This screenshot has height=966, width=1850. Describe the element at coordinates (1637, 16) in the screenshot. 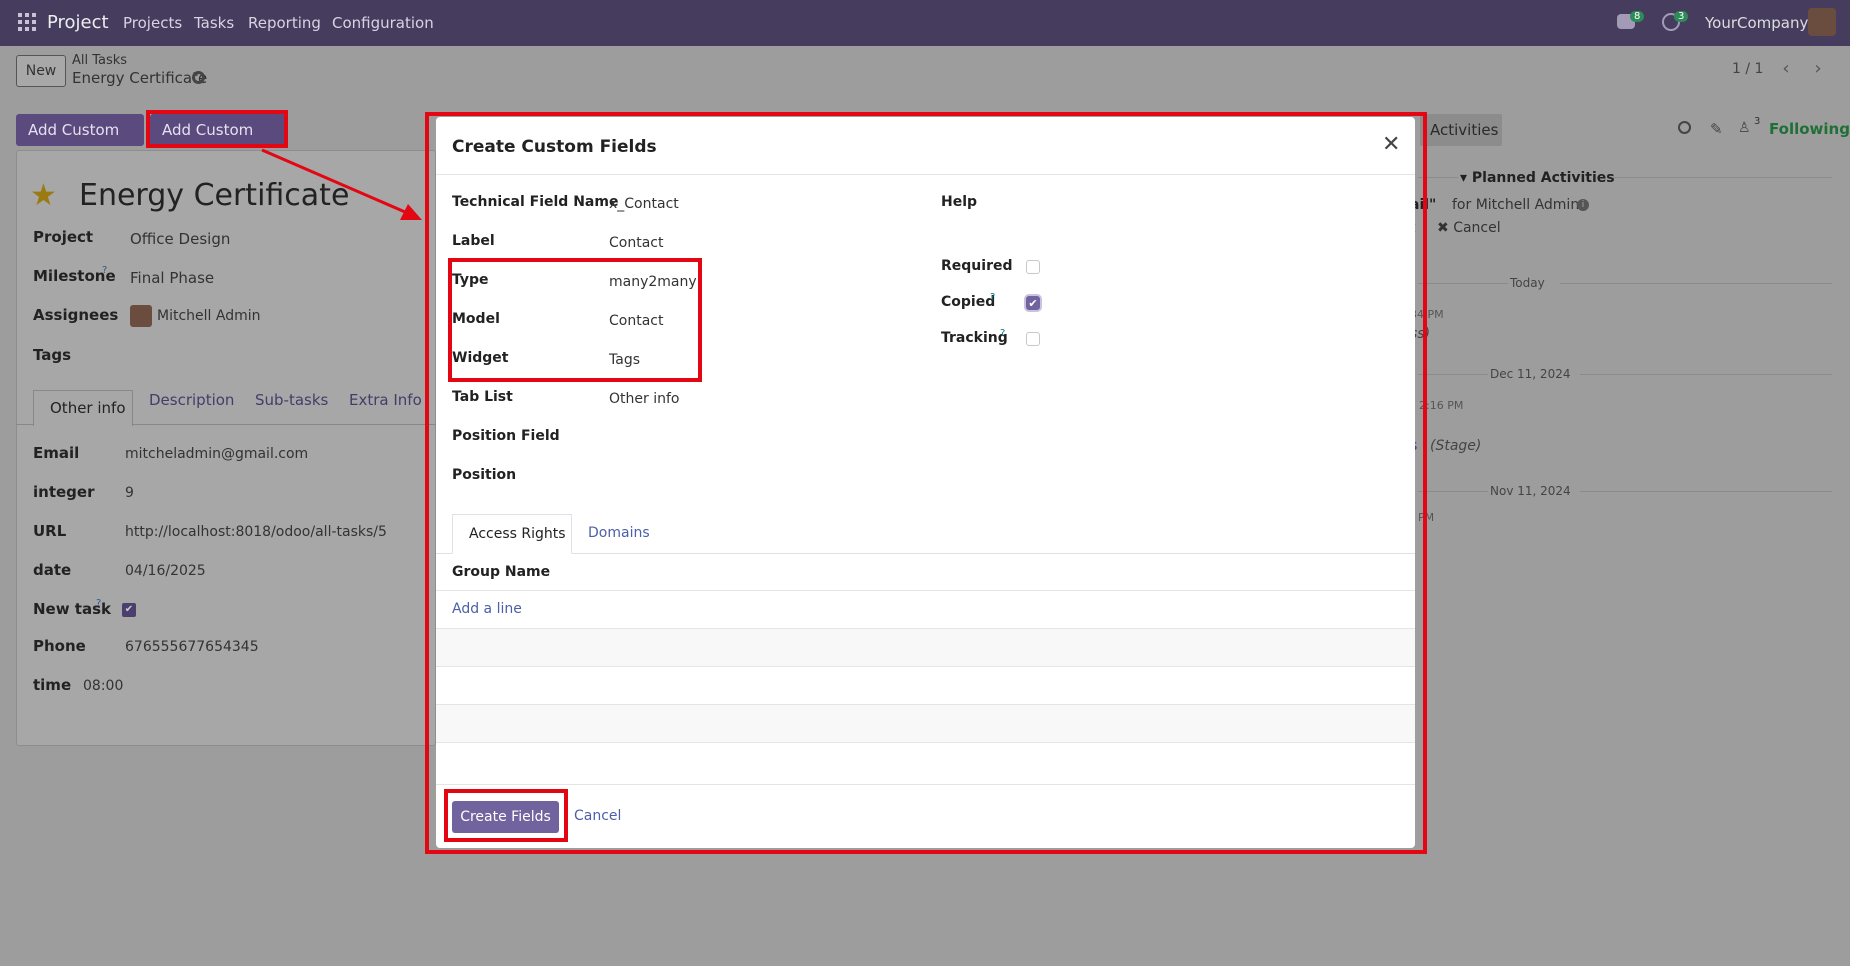

I see `messages-badge: 8` at that location.